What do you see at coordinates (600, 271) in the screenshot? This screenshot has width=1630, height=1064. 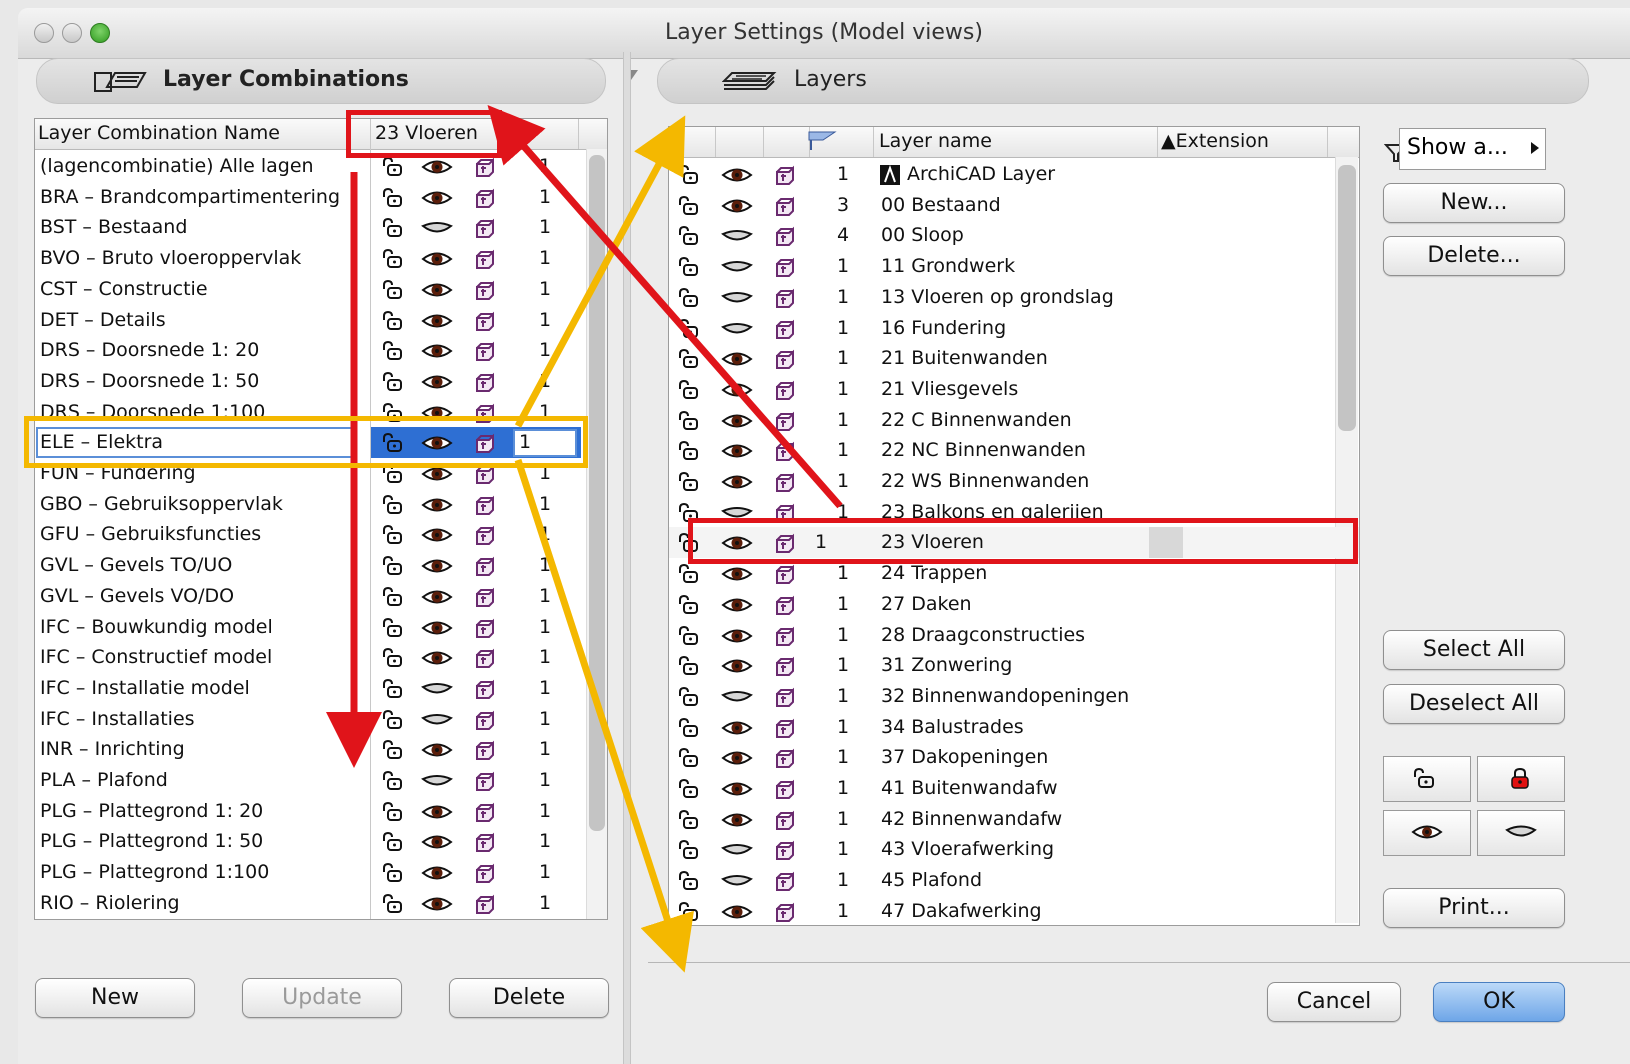 I see `yellow-arrow-up` at bounding box center [600, 271].